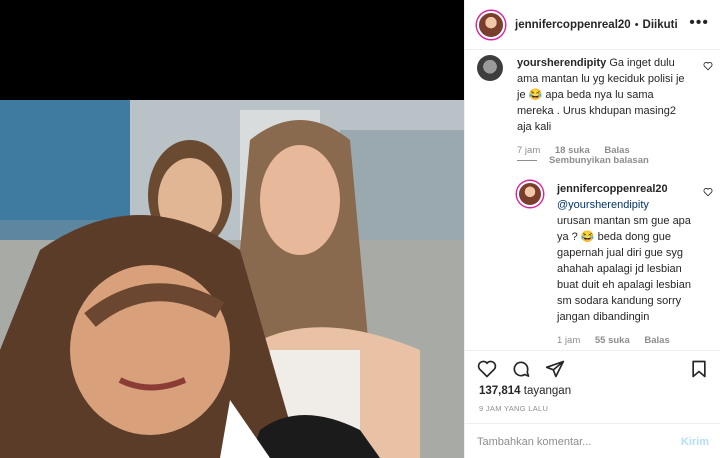 This screenshot has height=458, width=720. I want to click on reply-meta: 1 jam 55 suka Balas, so click(627, 341).